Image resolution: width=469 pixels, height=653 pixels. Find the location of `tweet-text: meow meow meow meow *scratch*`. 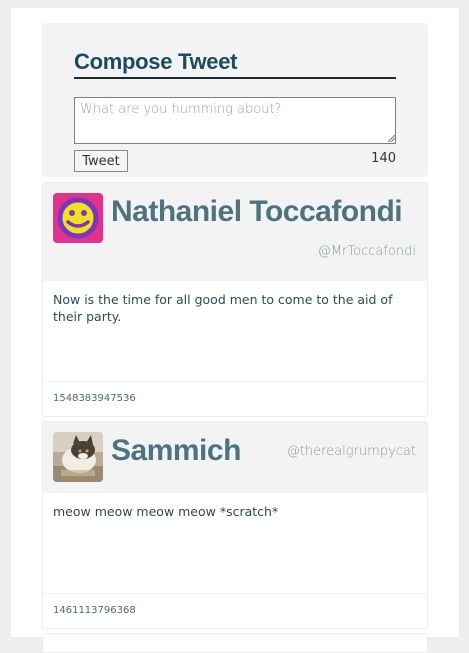

tweet-text: meow meow meow meow *scratch* is located at coordinates (166, 511).